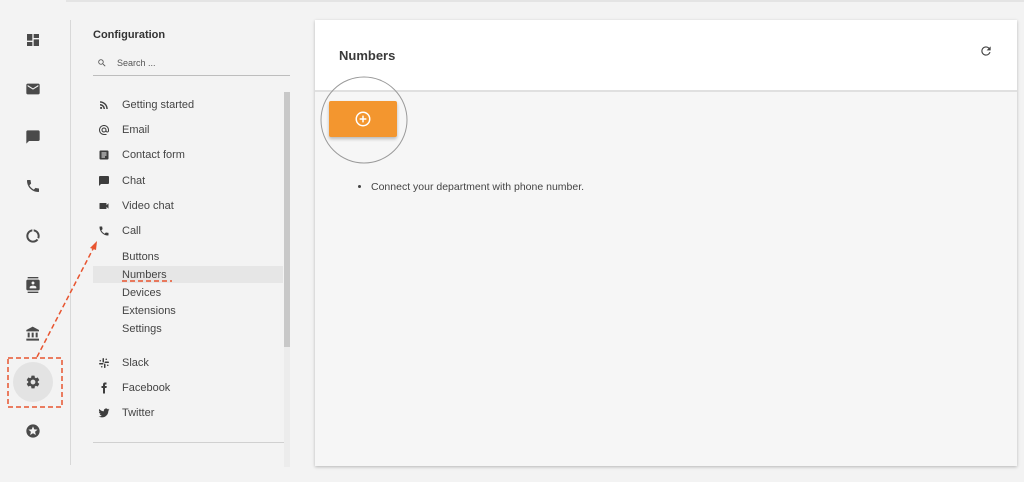 The height and width of the screenshot is (482, 1024). Describe the element at coordinates (188, 292) in the screenshot. I see `sub-item-devices: Devices` at that location.